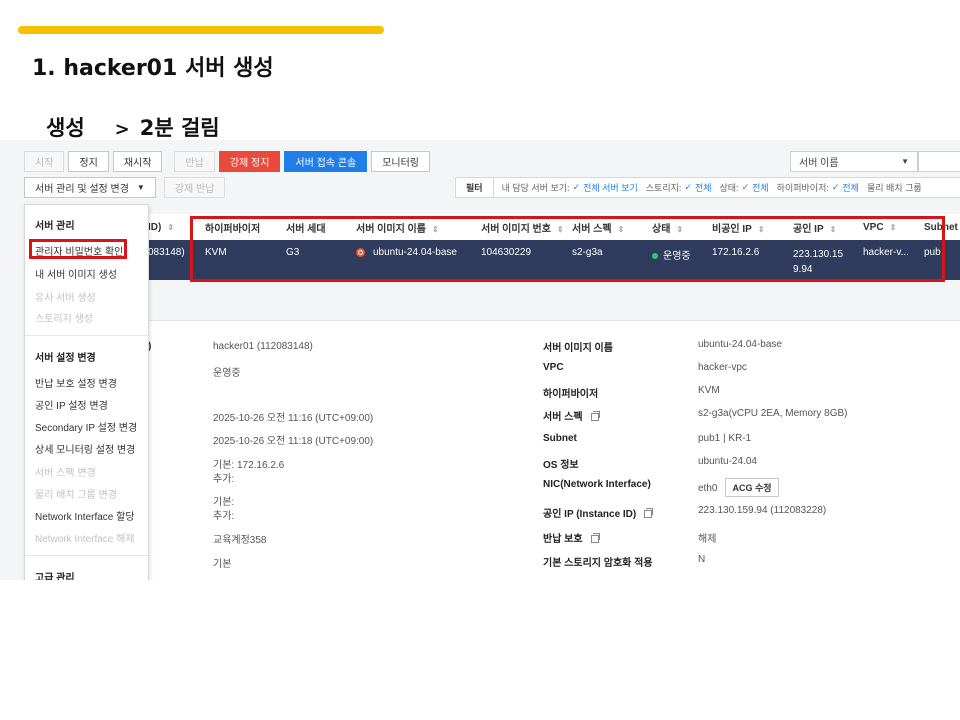 The image size is (960, 720). I want to click on col-status: 상태 ⇕, so click(667, 227).